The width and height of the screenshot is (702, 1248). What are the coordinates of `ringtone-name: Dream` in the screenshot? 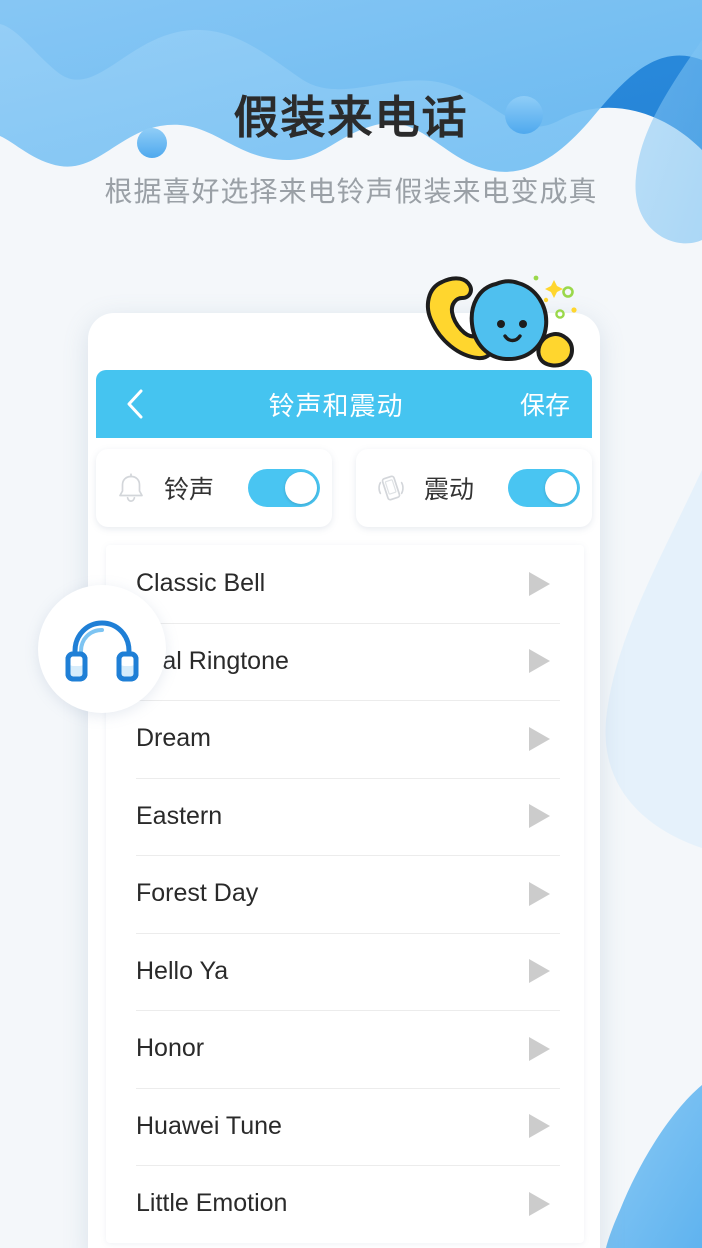 It's located at (174, 738).